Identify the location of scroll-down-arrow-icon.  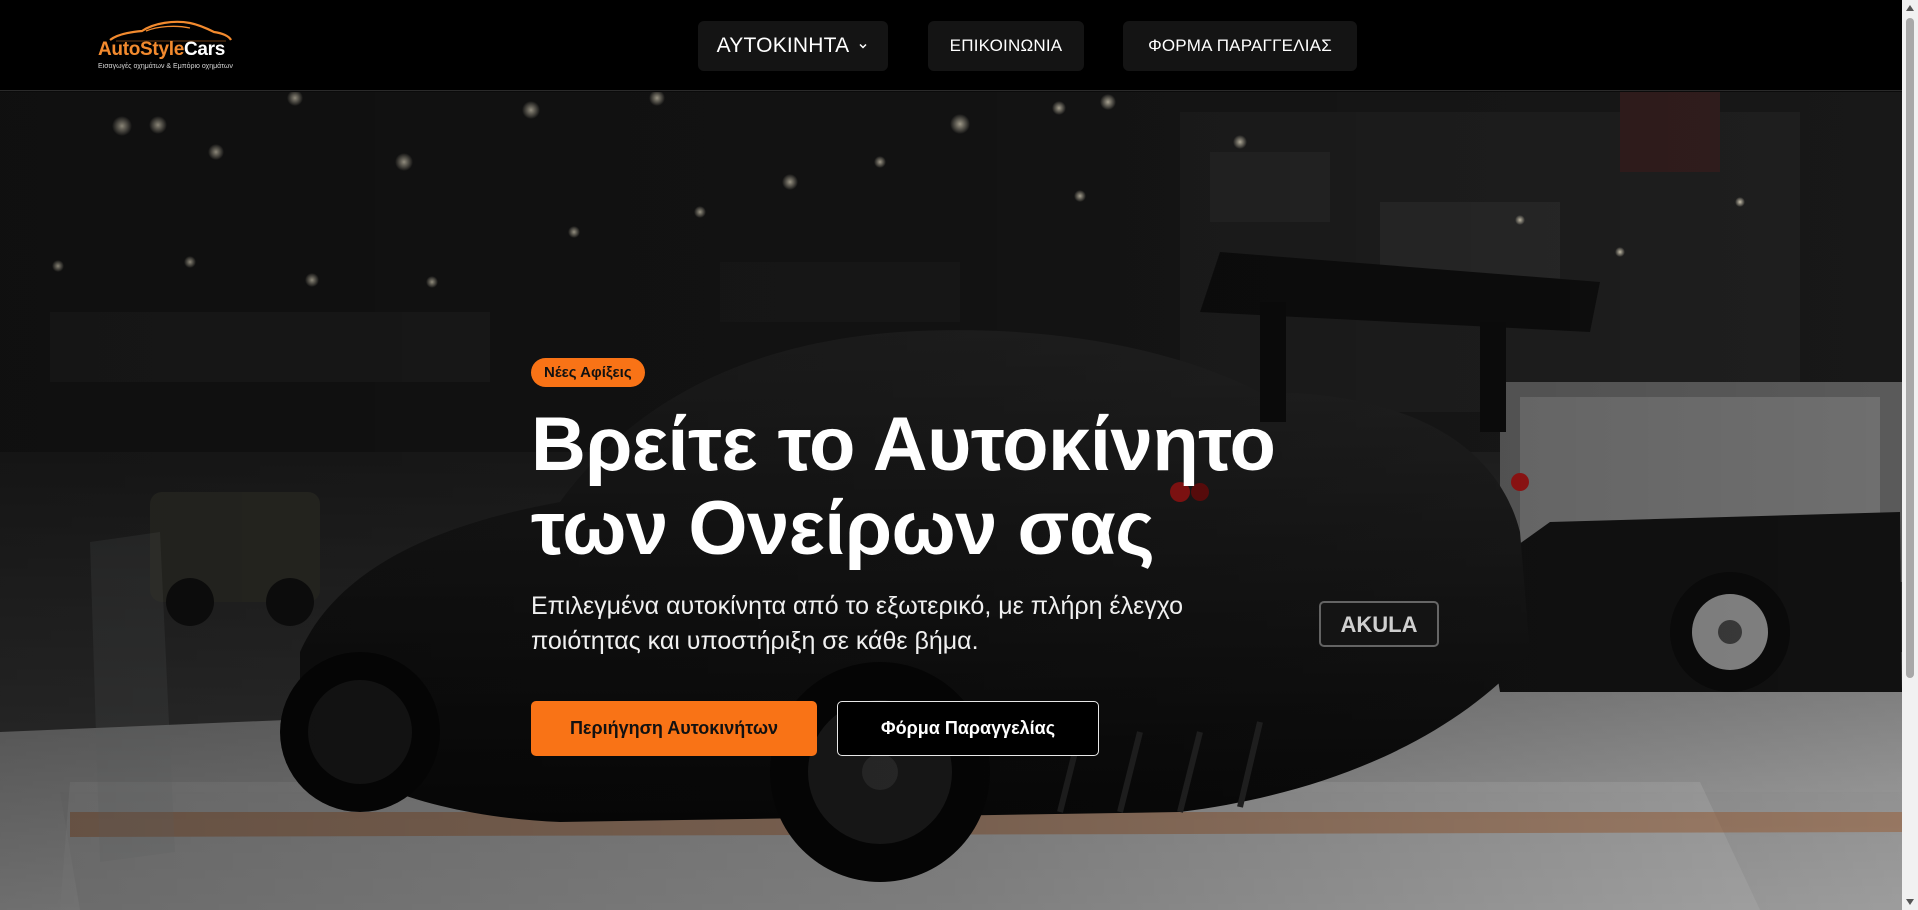
(1910, 902).